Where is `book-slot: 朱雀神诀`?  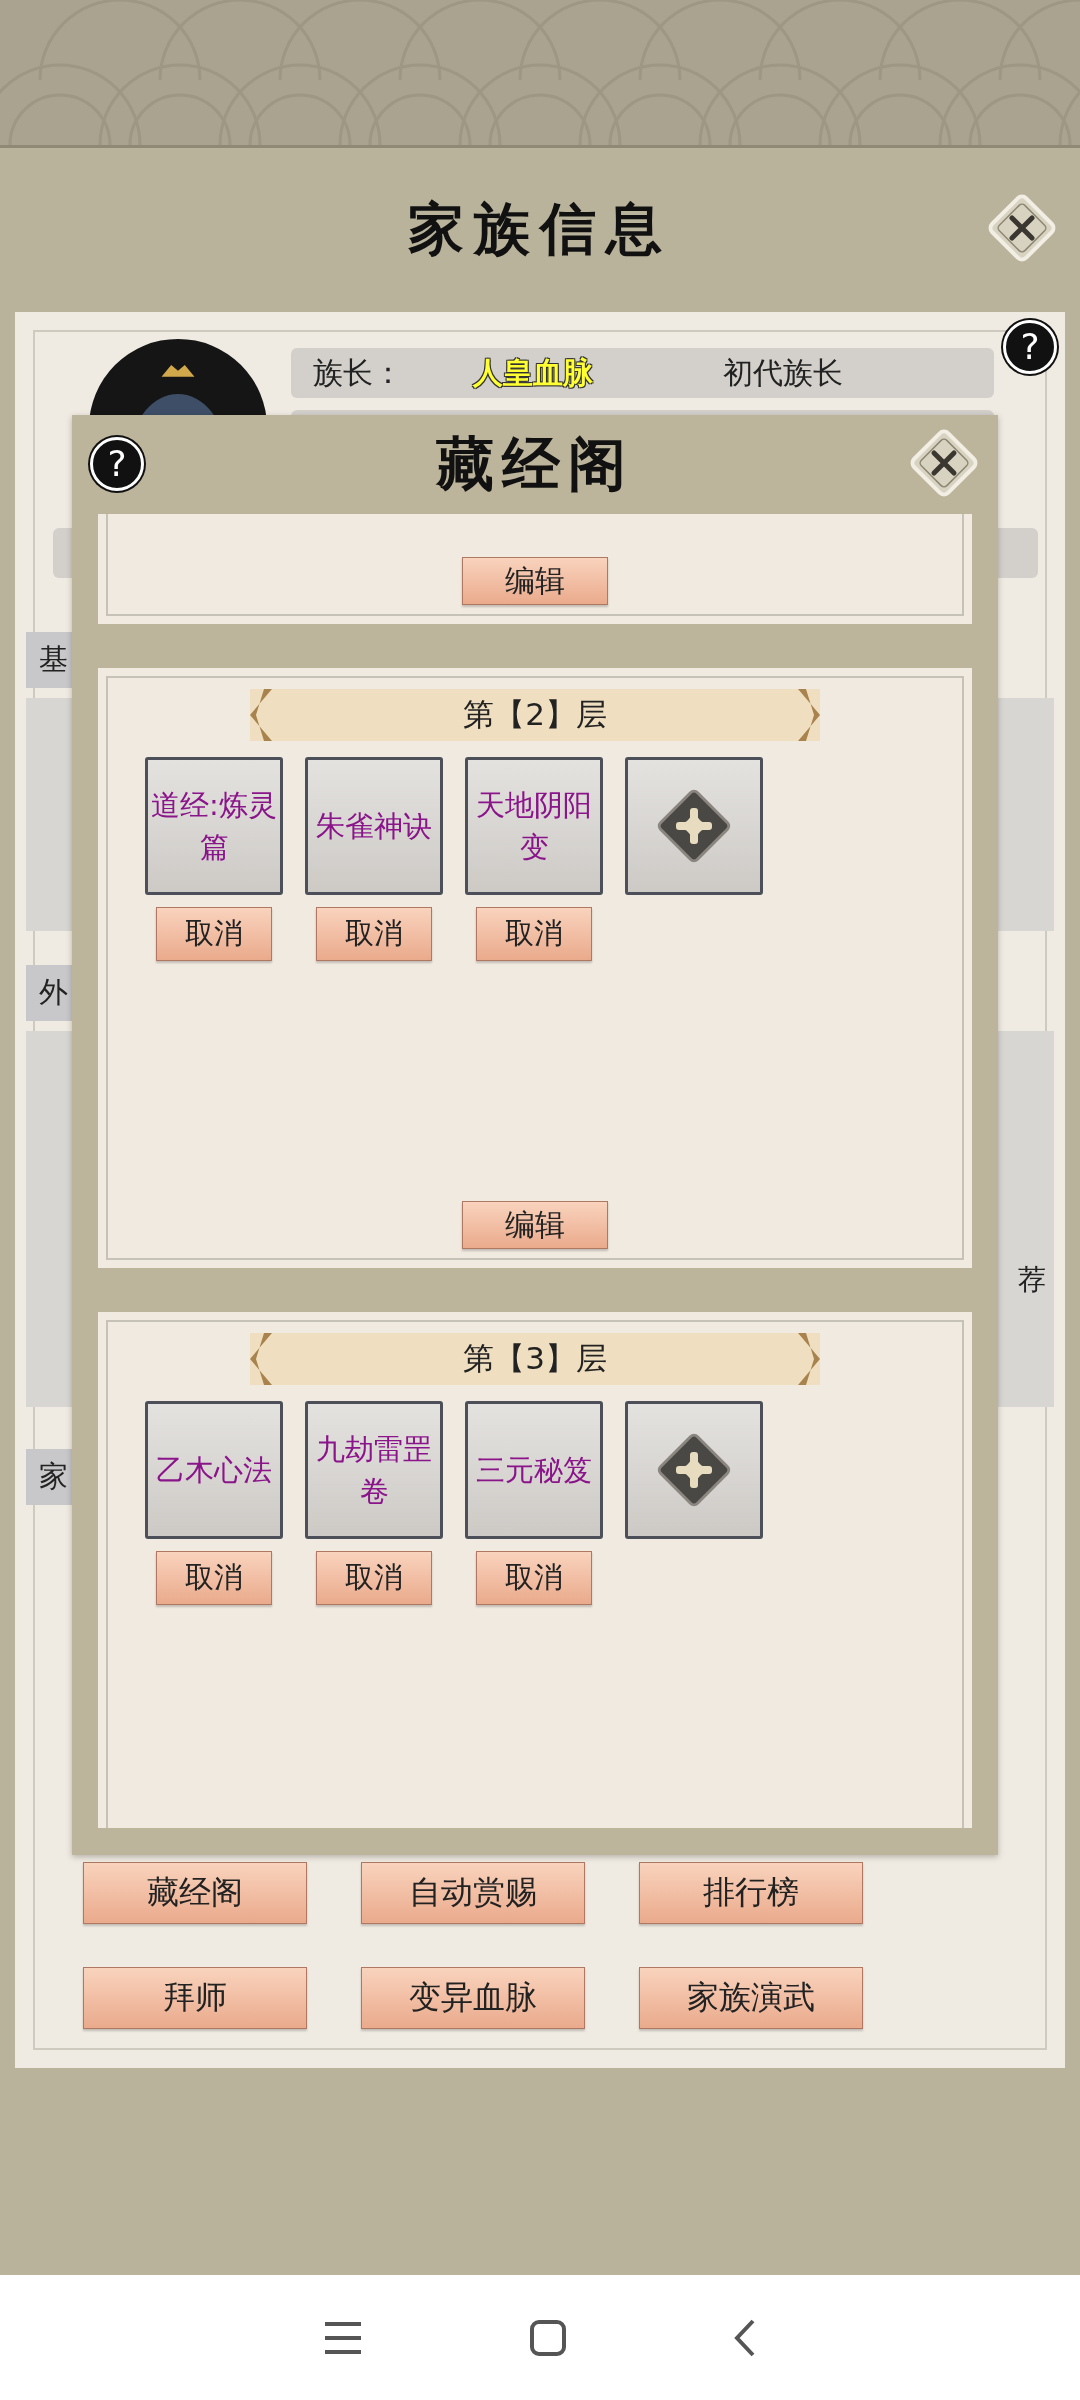 book-slot: 朱雀神诀 is located at coordinates (374, 826).